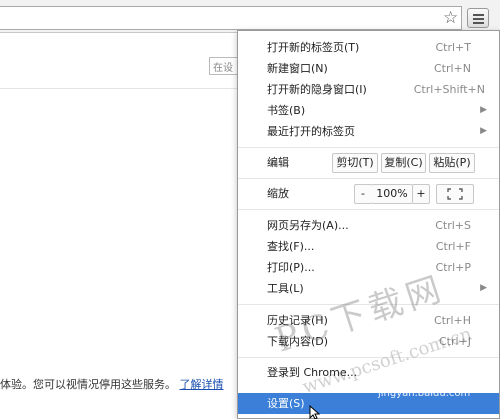 Image resolution: width=500 pixels, height=419 pixels. I want to click on mouse-cursor-icon, so click(315, 412).